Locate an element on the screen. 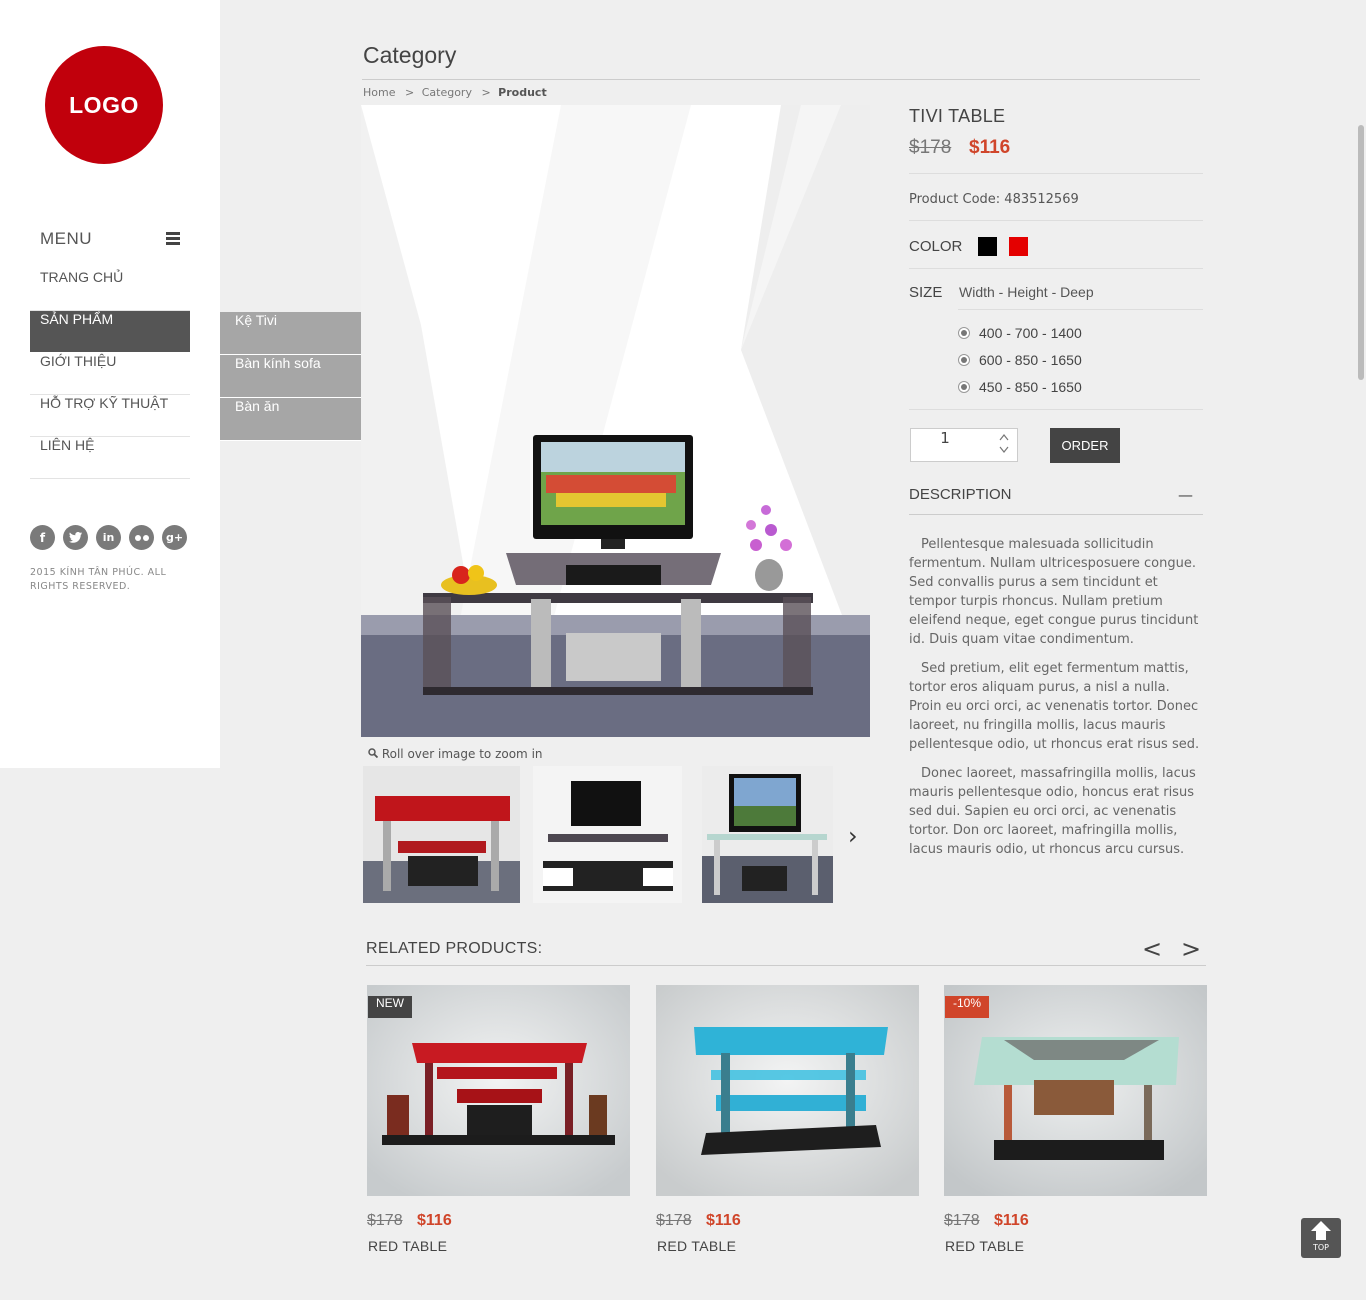  menu-item-lien-he: LIÊN HỆ is located at coordinates (110, 458).